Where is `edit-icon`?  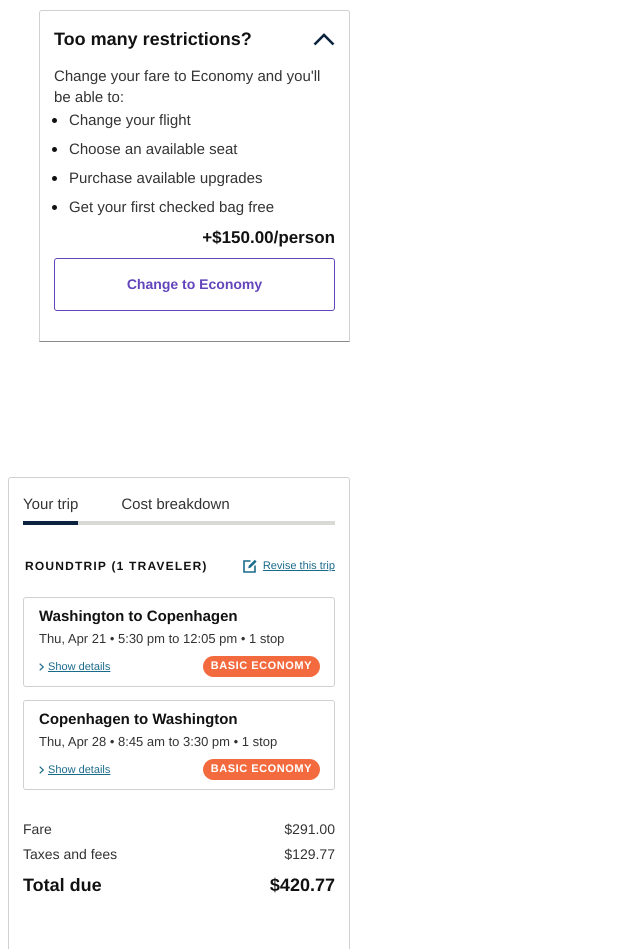
edit-icon is located at coordinates (250, 566).